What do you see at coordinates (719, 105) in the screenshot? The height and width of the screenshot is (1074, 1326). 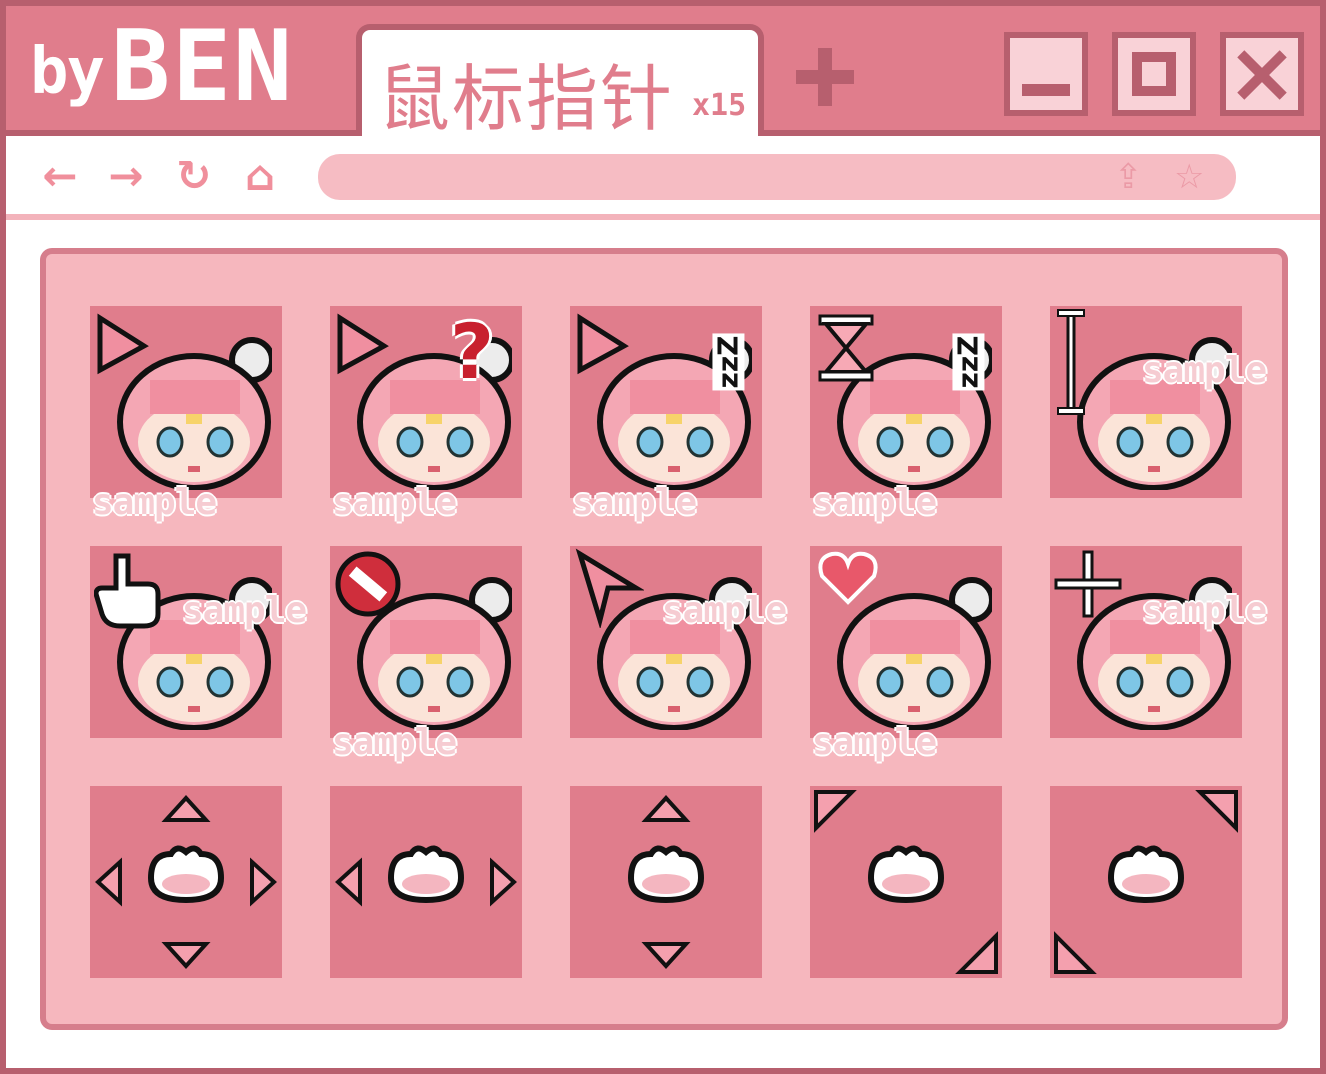 I see `tab-count: x15` at bounding box center [719, 105].